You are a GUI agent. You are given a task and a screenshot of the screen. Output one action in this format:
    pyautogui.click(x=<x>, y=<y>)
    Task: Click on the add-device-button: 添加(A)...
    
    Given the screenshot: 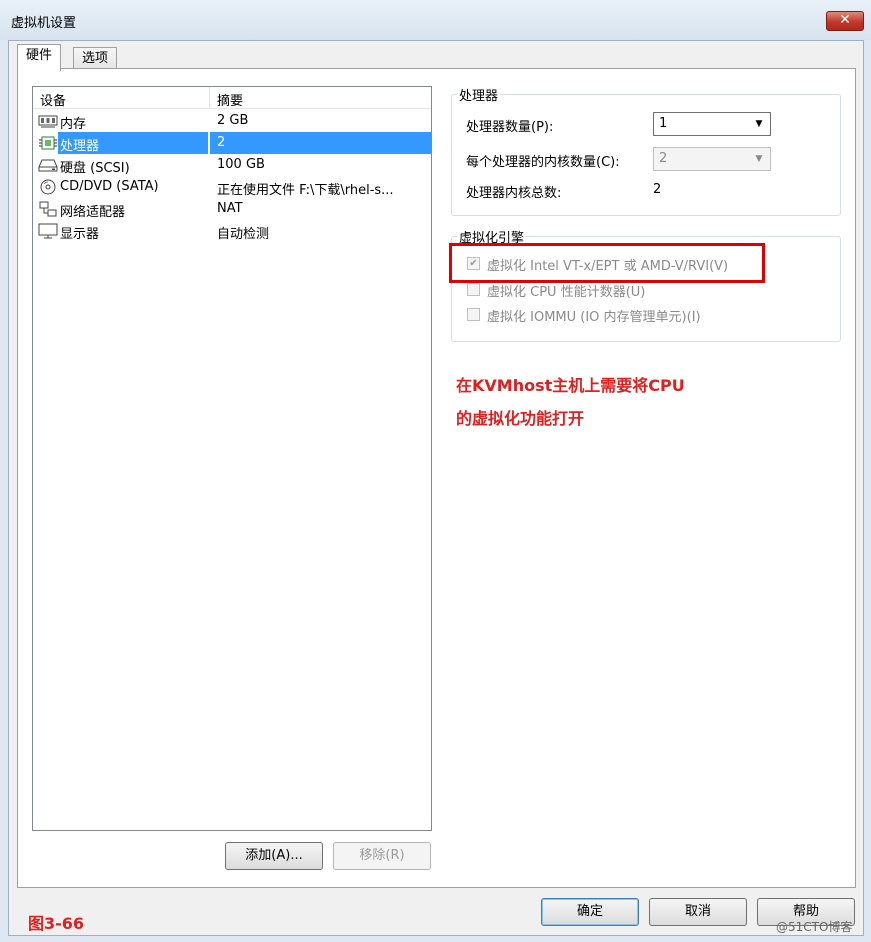 What is the action you would take?
    pyautogui.click(x=274, y=856)
    